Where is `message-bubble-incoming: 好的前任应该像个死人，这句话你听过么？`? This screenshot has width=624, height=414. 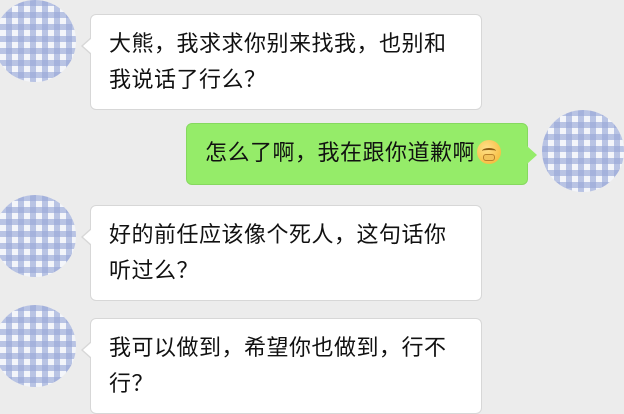
message-bubble-incoming: 好的前任应该像个死人，这句话你听过么？ is located at coordinates (281, 253).